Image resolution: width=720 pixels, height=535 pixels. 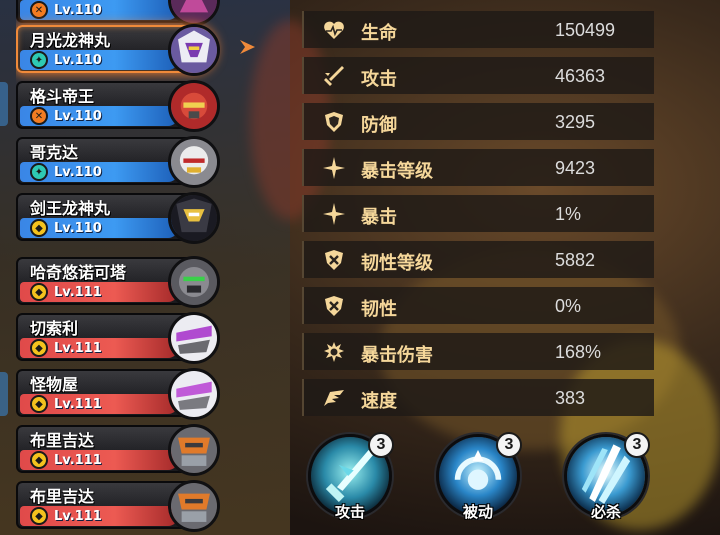 I want to click on stat-row-speed: 速度 383, so click(x=478, y=397).